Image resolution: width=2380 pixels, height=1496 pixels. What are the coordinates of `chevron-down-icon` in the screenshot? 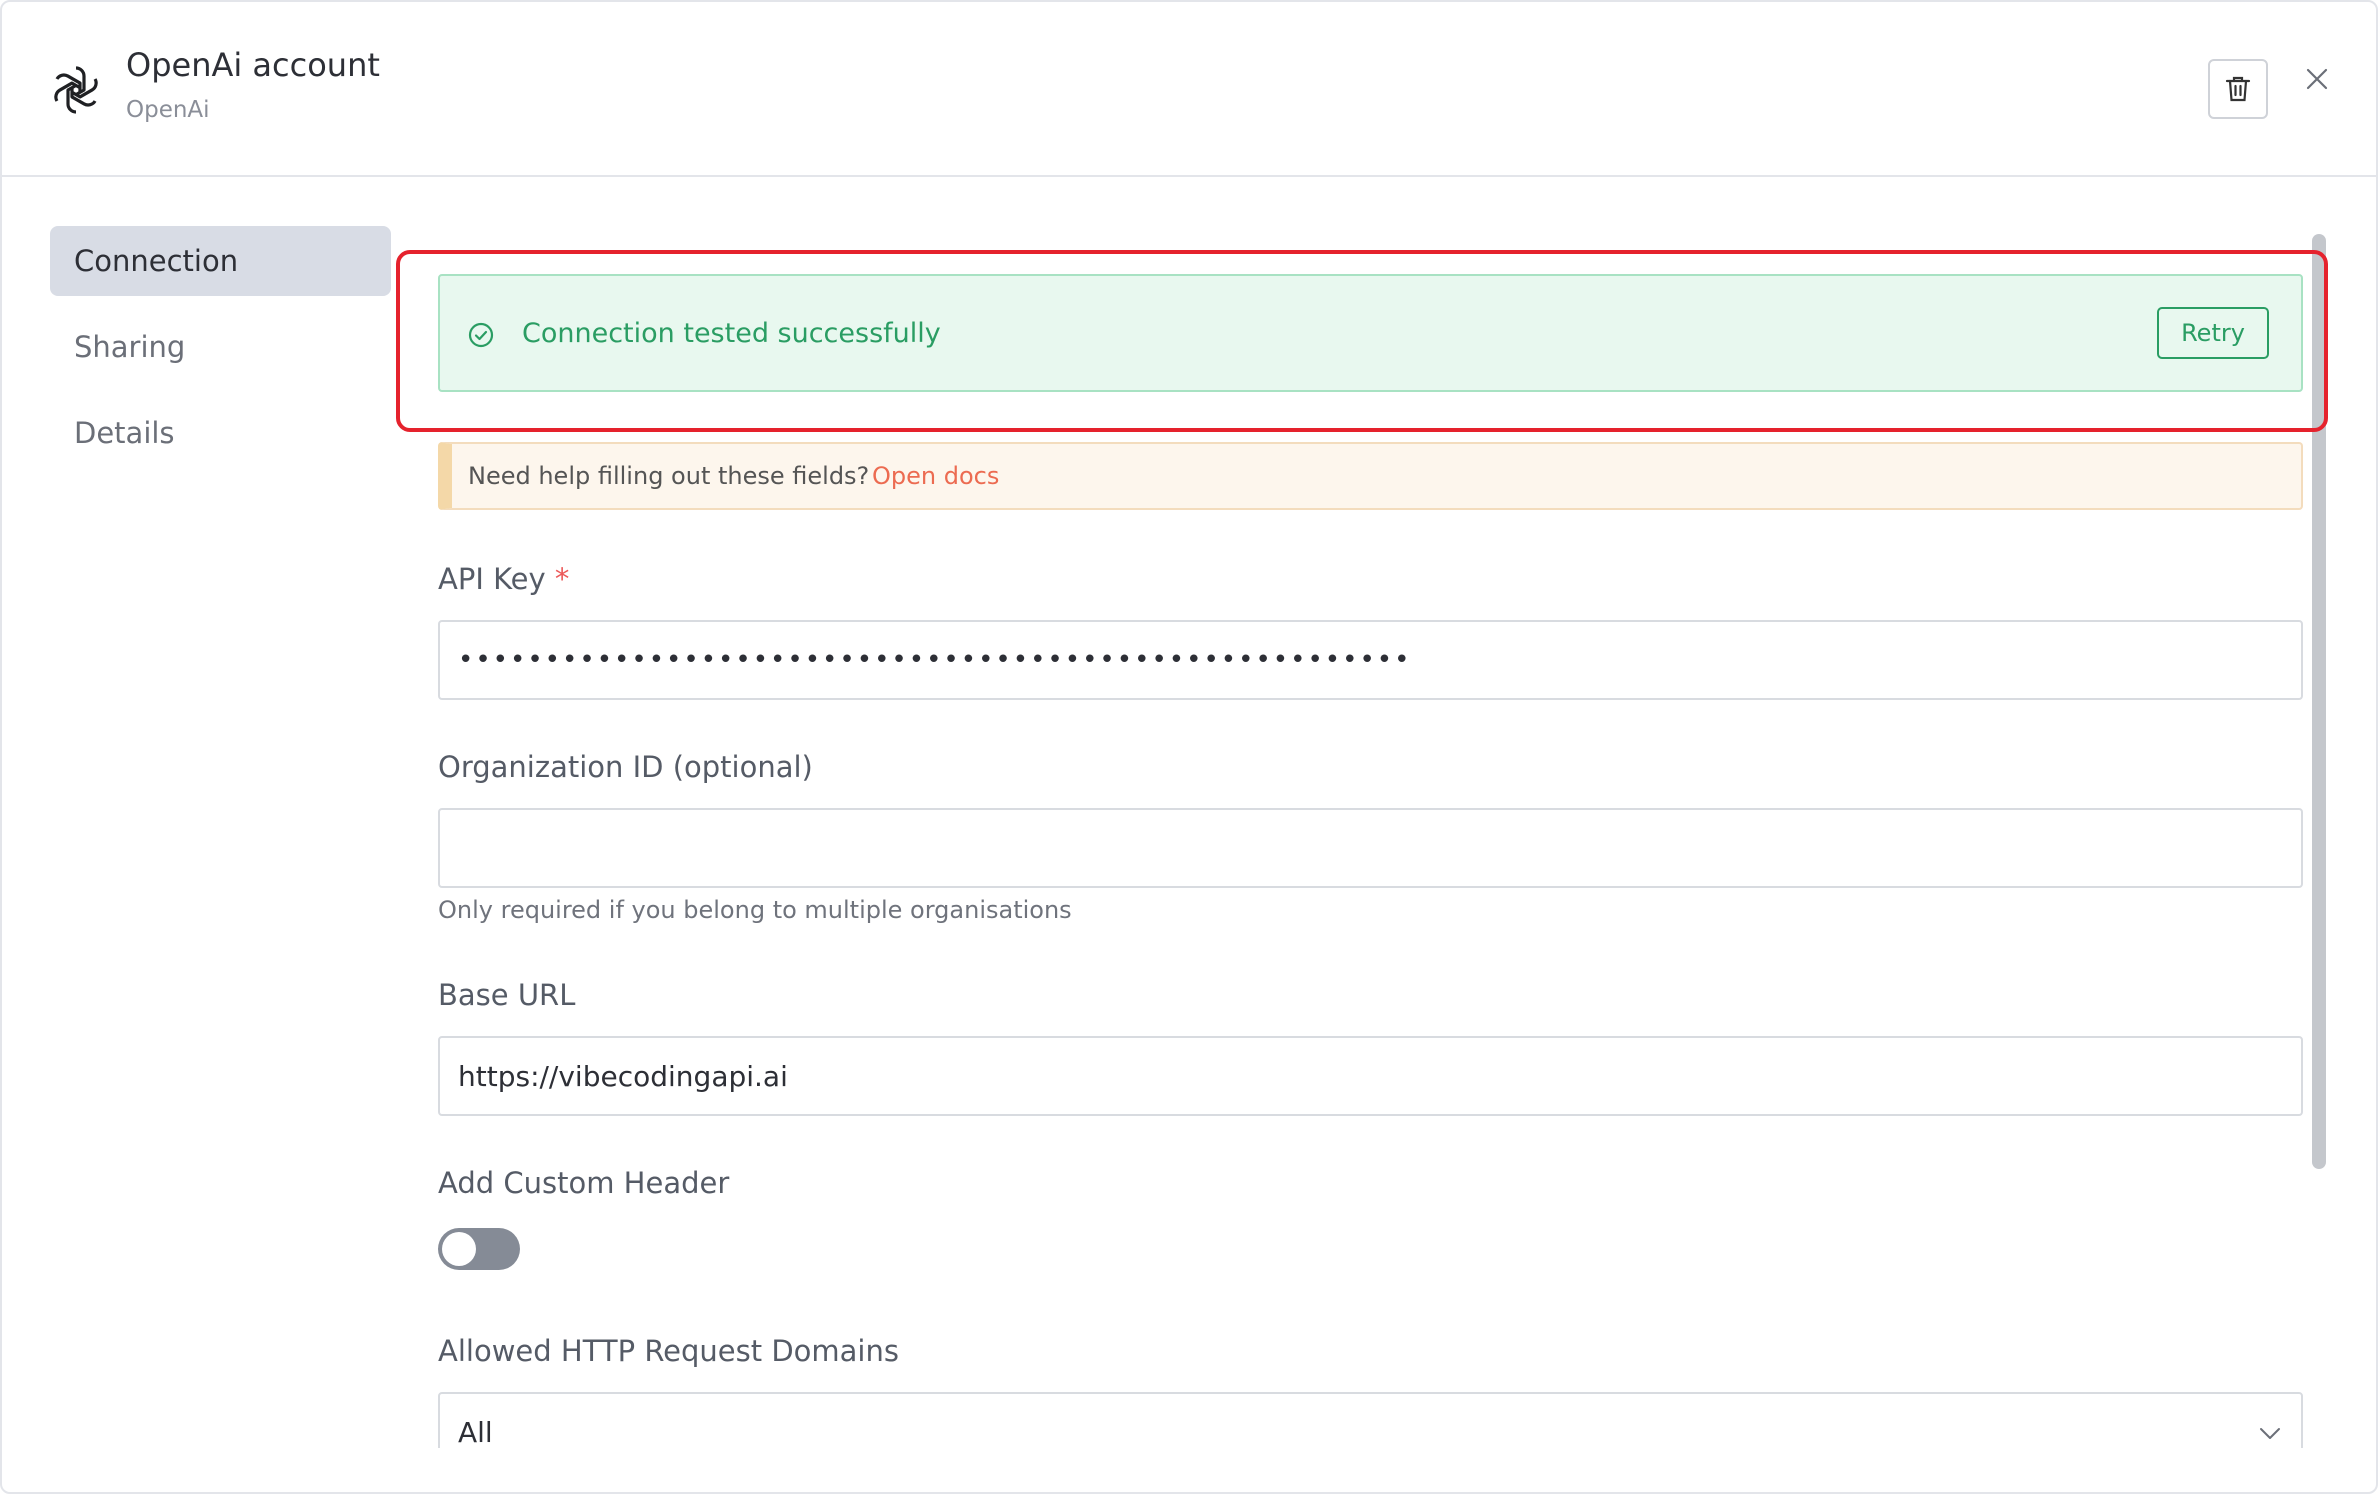 It's located at (2270, 1433).